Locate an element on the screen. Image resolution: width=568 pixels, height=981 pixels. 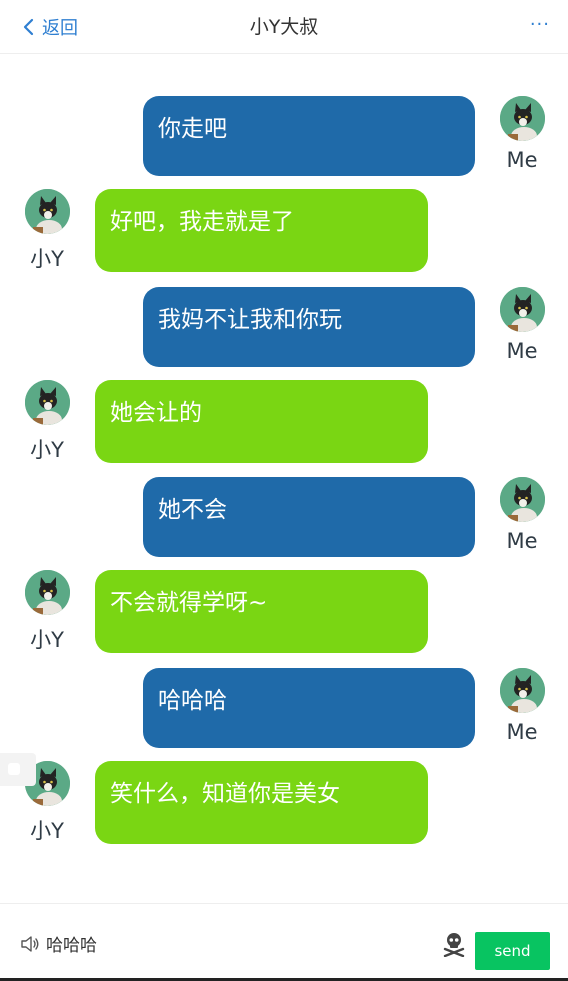
message-bubble: 她不会 is located at coordinates (309, 517).